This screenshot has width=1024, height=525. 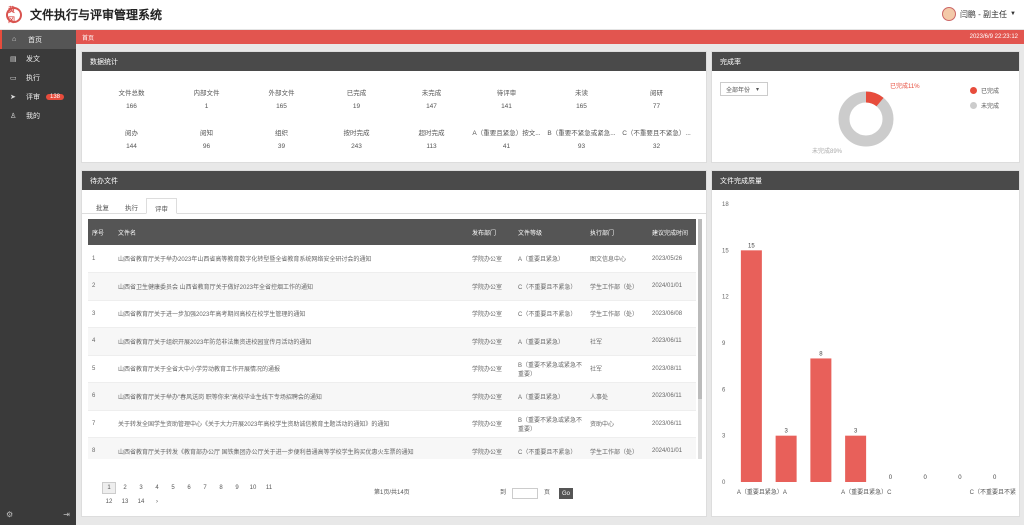 What do you see at coordinates (856, 432) in the screenshot?
I see `bar-value-label: 3` at bounding box center [856, 432].